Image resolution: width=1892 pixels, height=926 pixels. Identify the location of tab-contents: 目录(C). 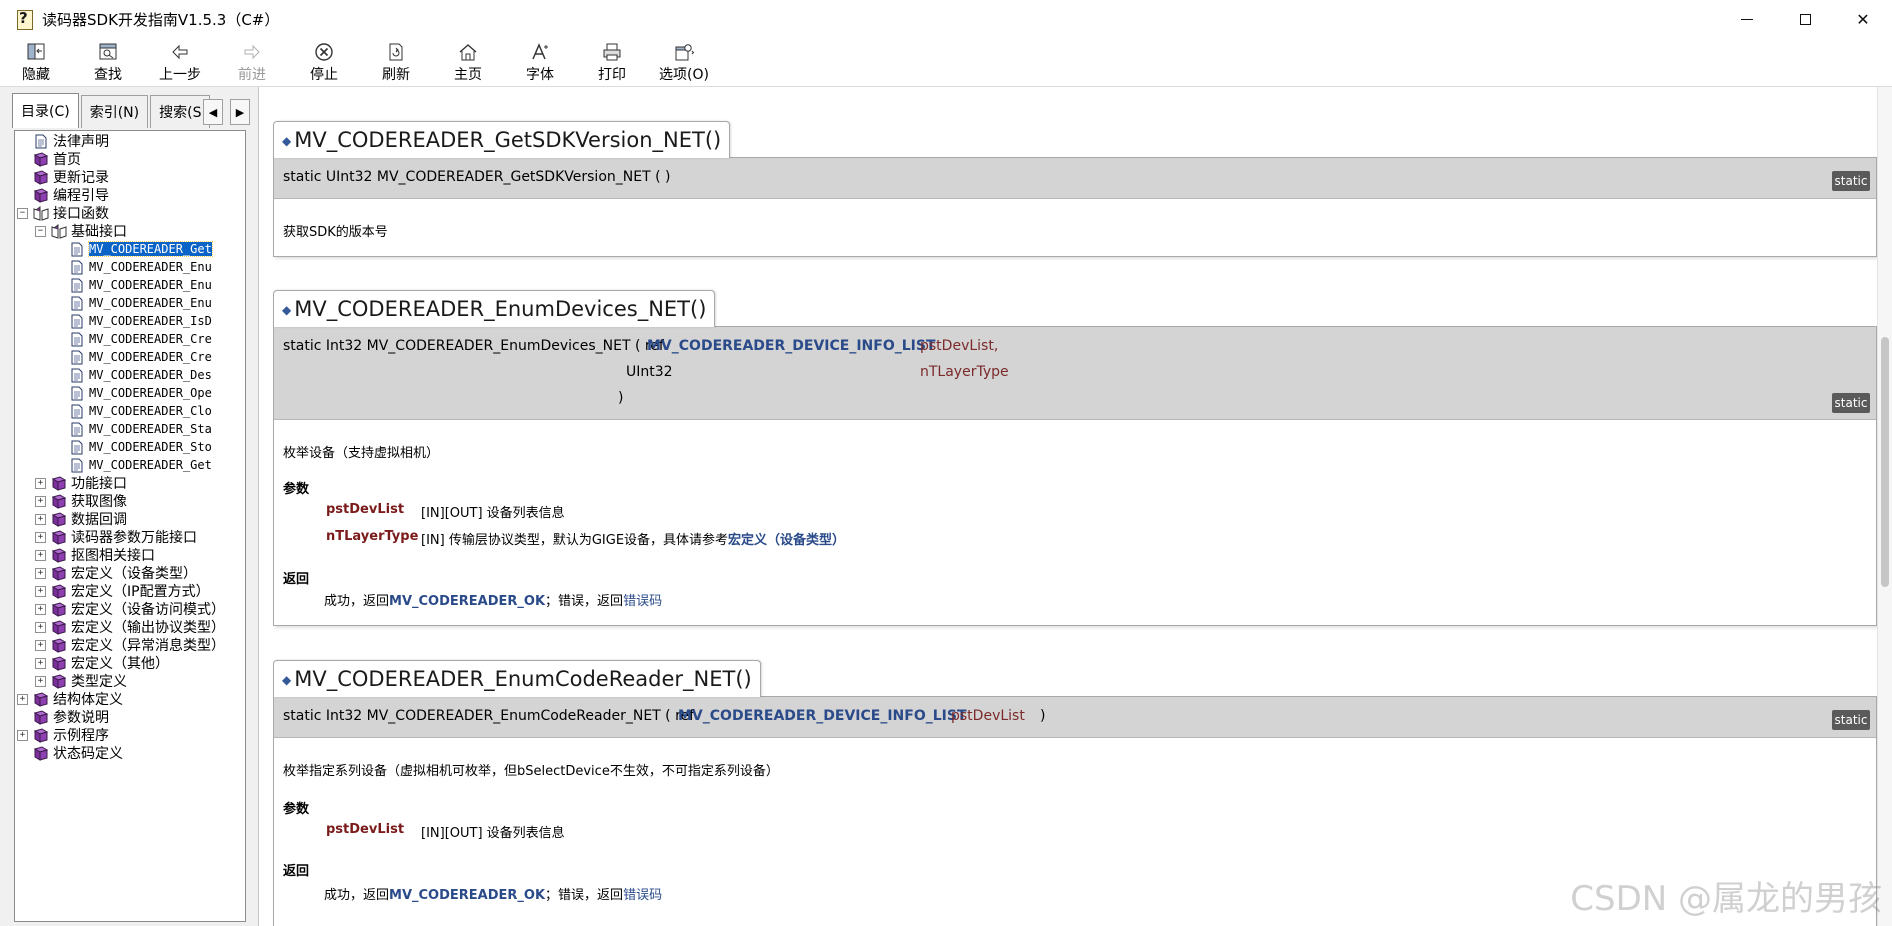
(45, 110).